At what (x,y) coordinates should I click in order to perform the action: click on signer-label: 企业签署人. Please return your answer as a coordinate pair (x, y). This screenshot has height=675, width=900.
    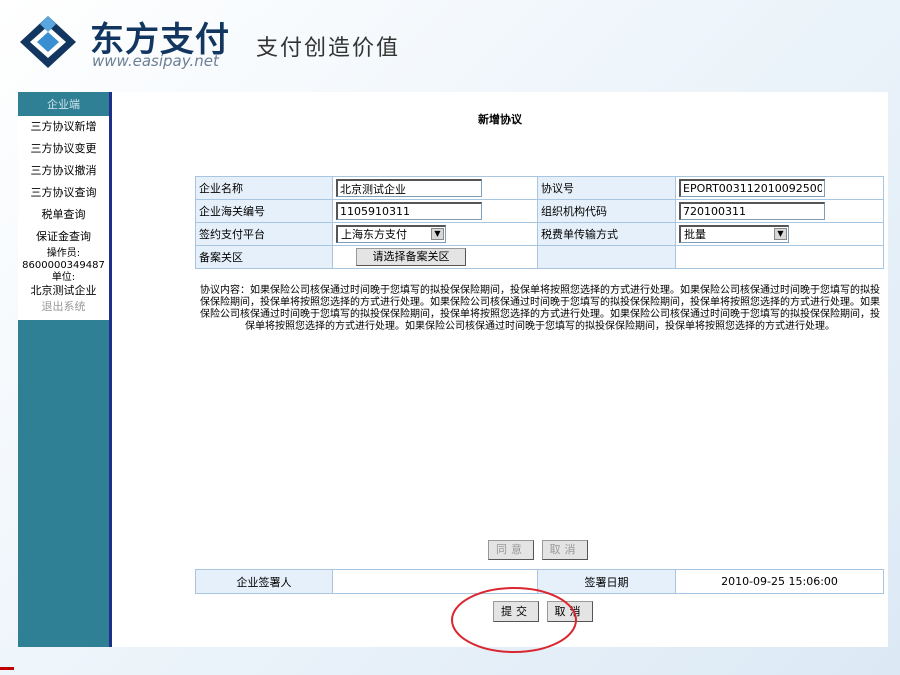
    Looking at the image, I should click on (264, 581).